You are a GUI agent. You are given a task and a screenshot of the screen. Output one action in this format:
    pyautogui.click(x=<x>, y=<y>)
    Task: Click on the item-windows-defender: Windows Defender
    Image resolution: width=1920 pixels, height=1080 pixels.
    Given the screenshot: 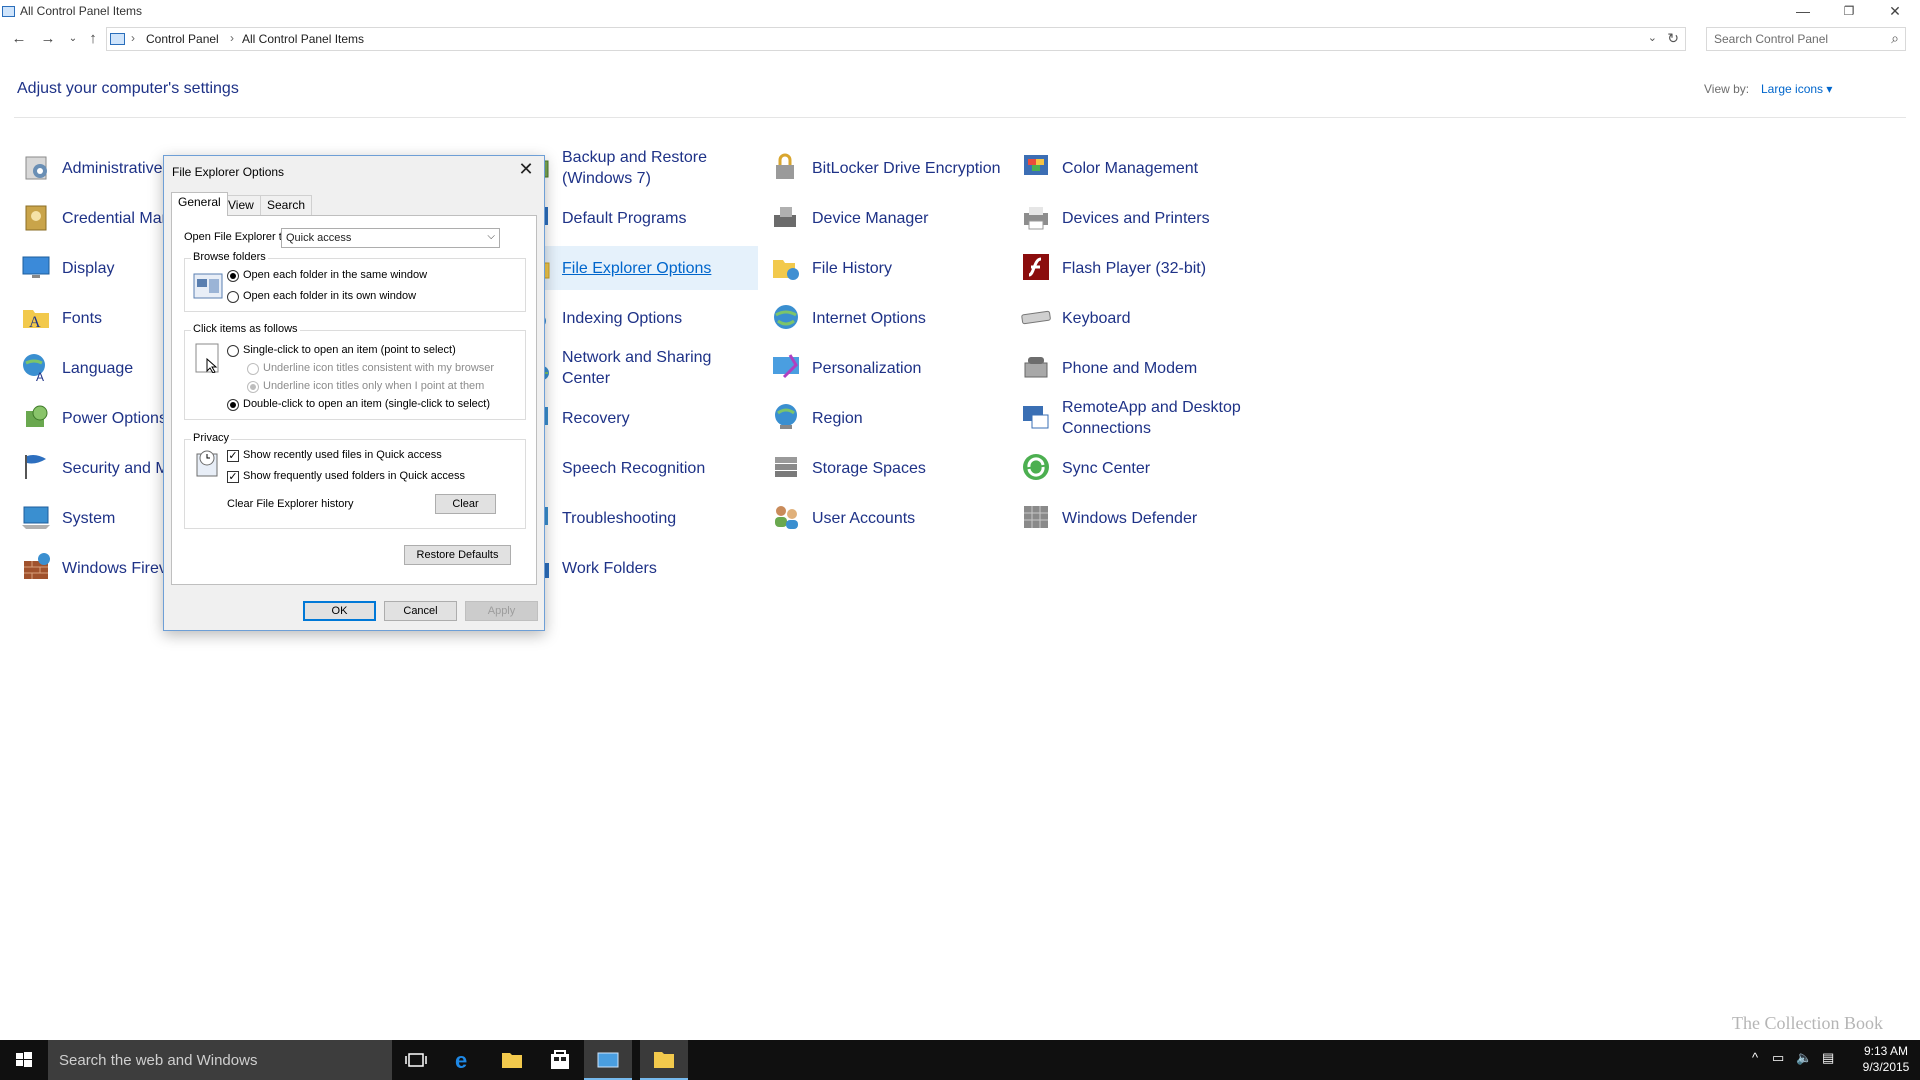 What is the action you would take?
    pyautogui.click(x=1140, y=518)
    